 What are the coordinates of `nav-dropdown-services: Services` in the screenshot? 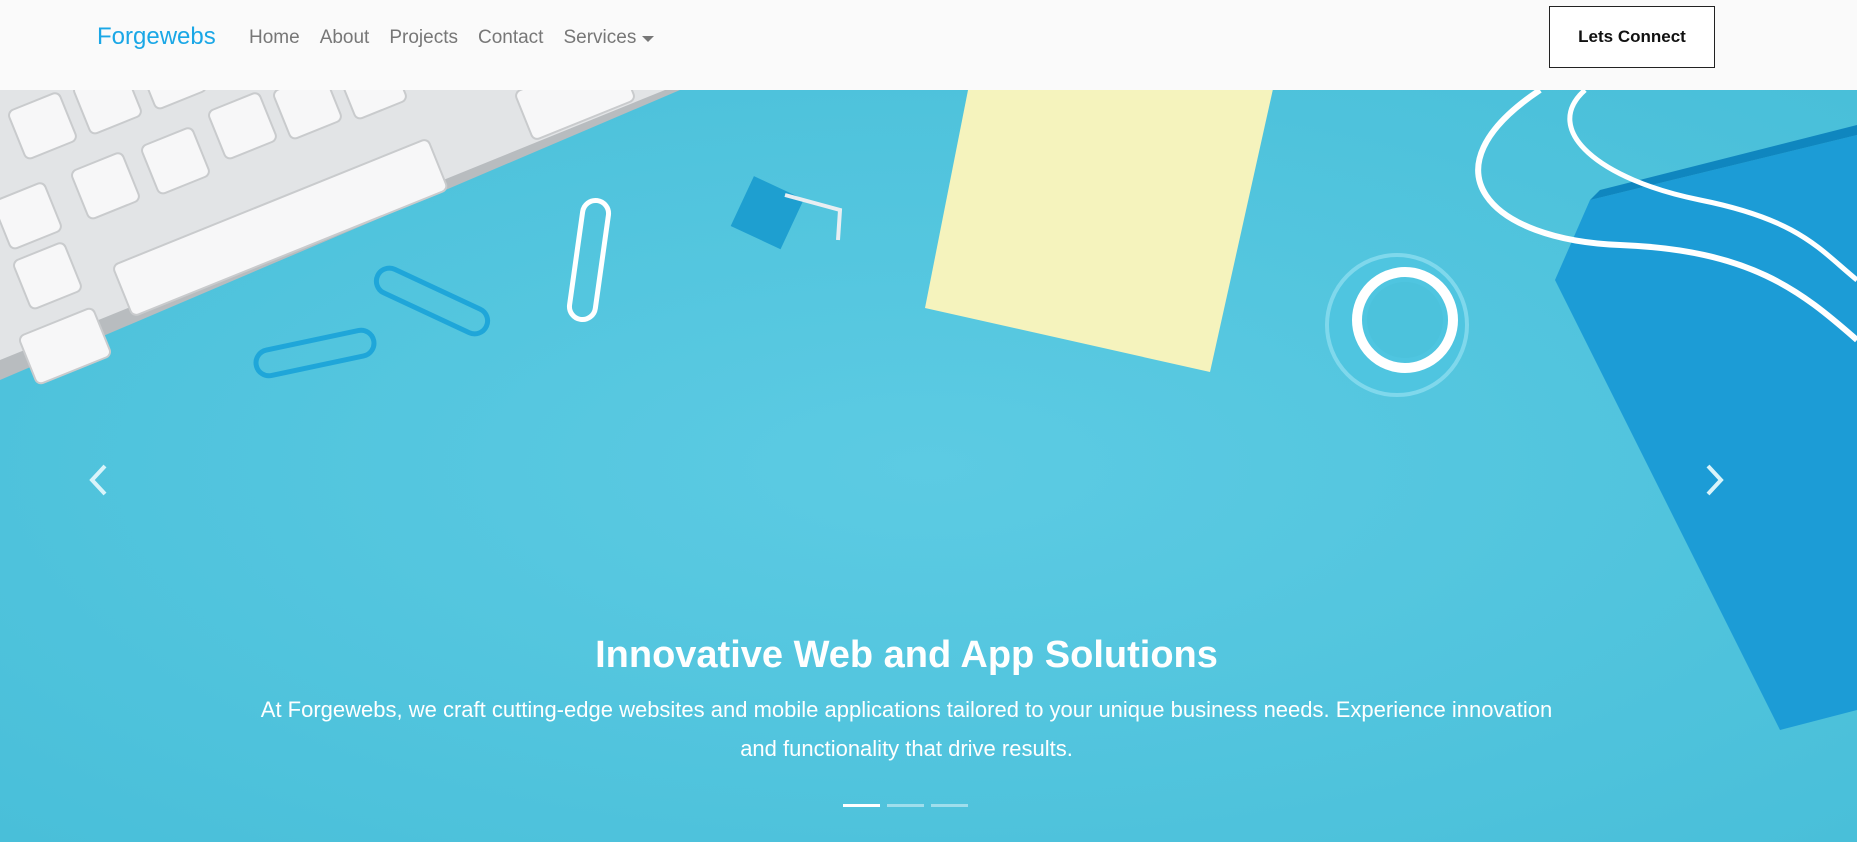 It's located at (609, 38).